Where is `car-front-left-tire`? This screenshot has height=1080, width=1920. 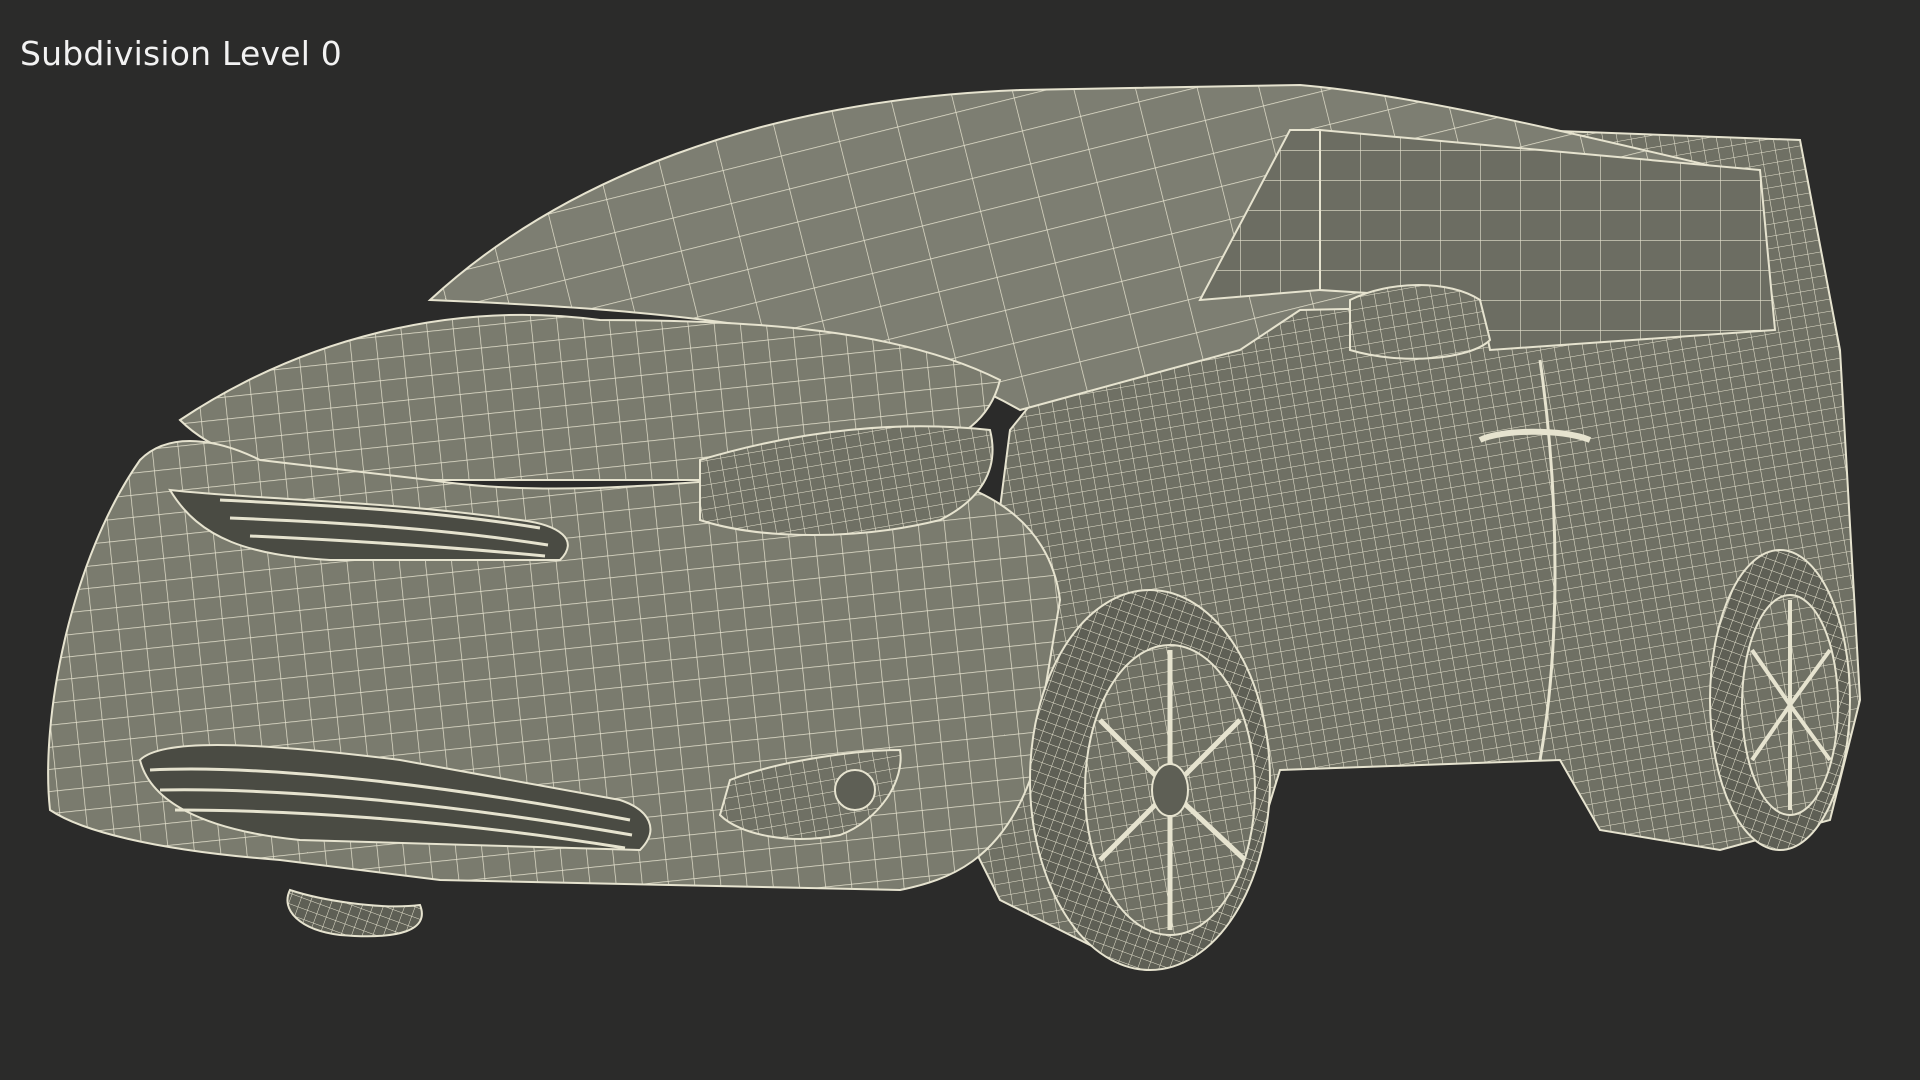
car-front-left-tire is located at coordinates (354, 913).